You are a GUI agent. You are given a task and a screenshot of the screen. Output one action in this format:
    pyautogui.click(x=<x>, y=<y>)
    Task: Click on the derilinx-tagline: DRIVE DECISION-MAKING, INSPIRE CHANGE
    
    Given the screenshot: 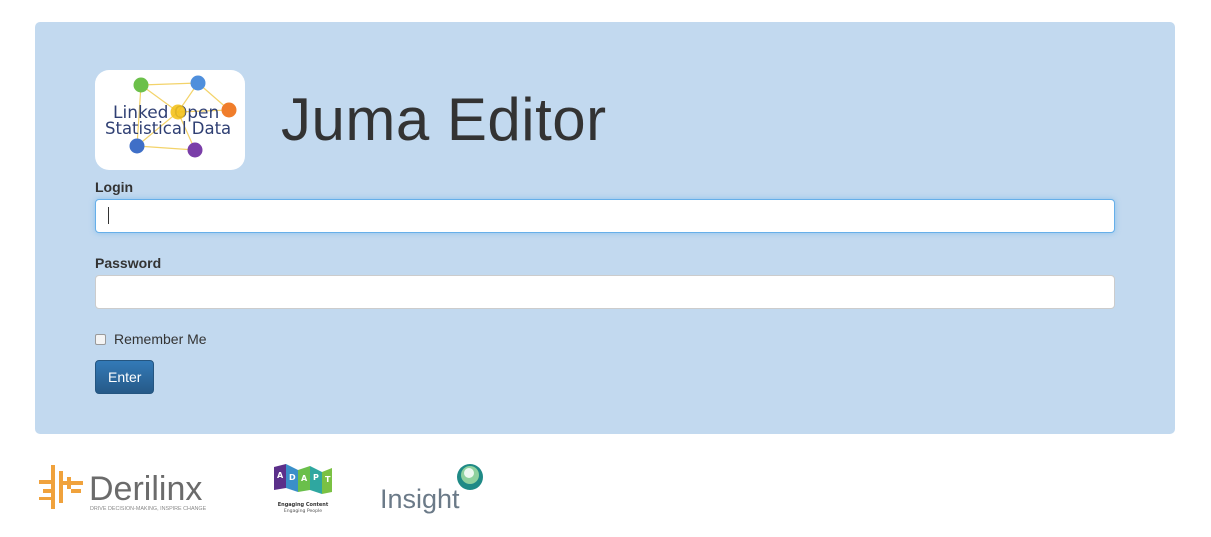 What is the action you would take?
    pyautogui.click(x=148, y=509)
    